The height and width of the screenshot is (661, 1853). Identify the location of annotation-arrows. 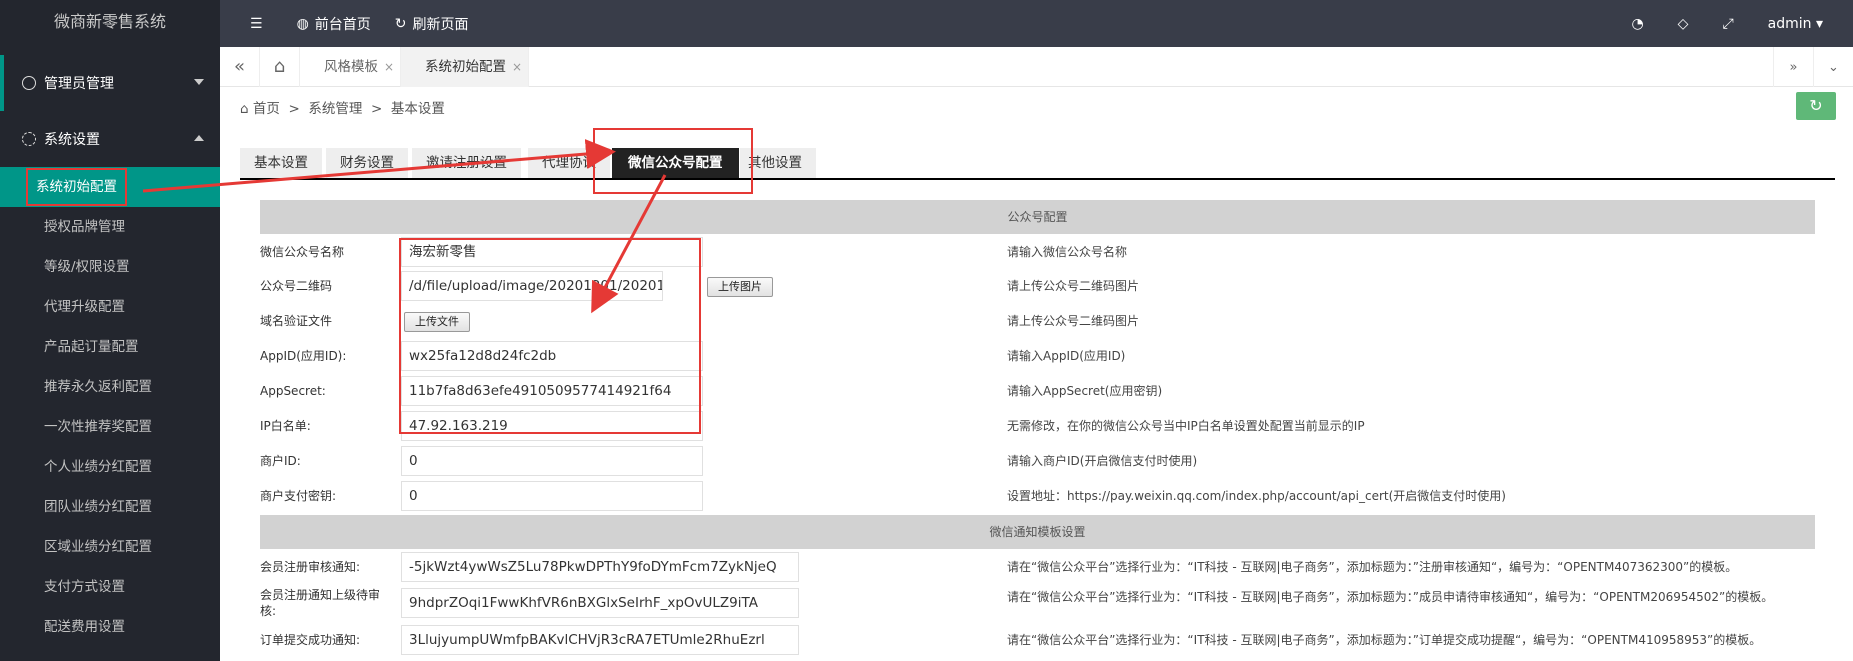
(404, 226).